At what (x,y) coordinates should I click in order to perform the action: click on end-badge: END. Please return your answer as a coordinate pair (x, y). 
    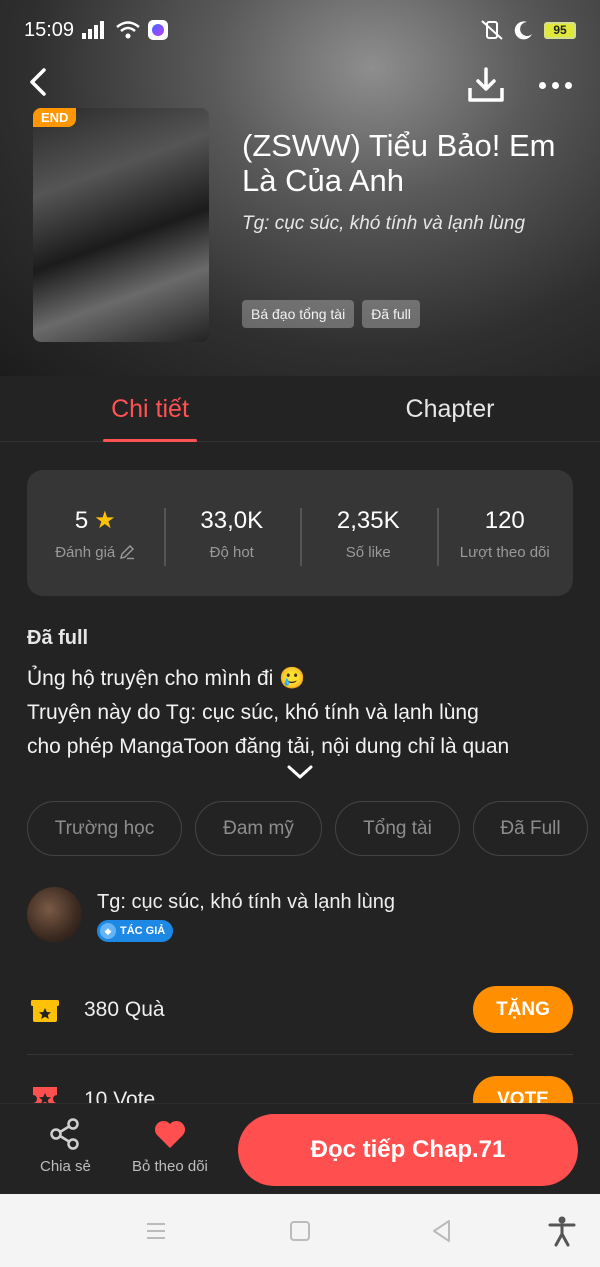
    Looking at the image, I should click on (55, 117).